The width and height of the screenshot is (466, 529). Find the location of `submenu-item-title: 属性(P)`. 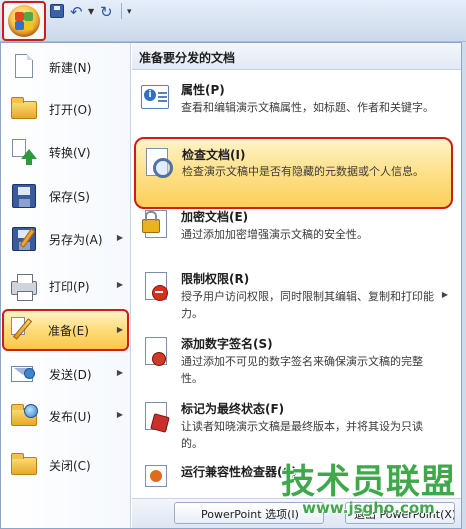

submenu-item-title: 属性(P) is located at coordinates (203, 90).